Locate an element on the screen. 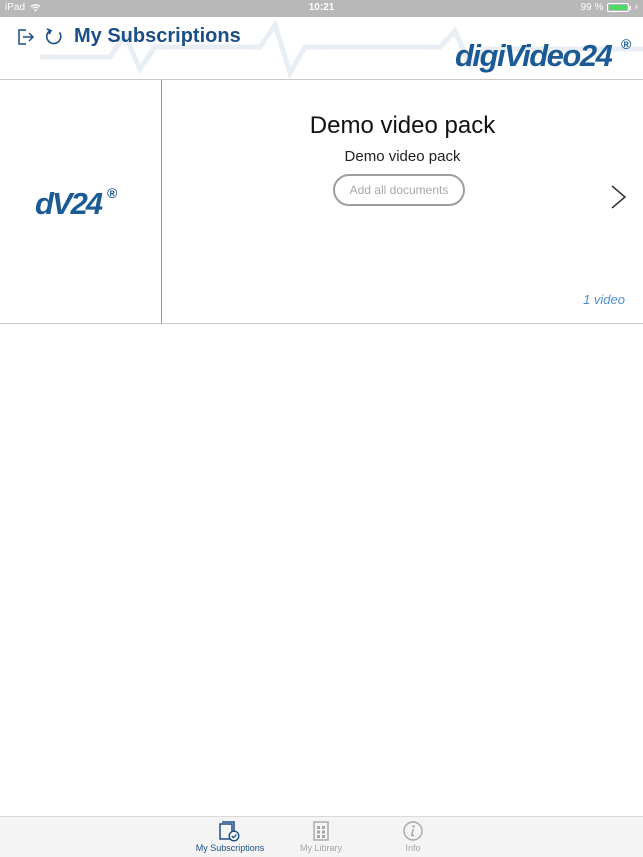 The width and height of the screenshot is (643, 857). library-icon is located at coordinates (321, 831).